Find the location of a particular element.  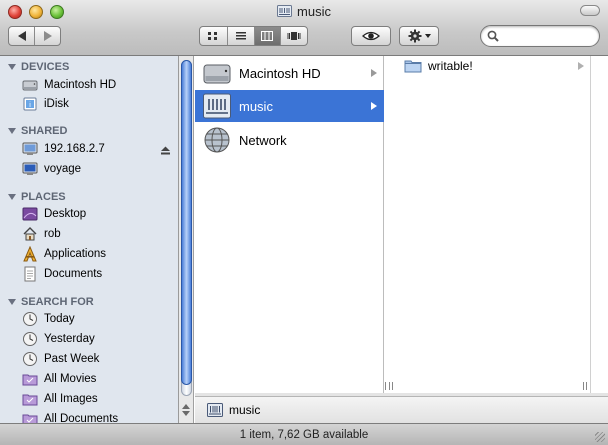

icon-view-button is located at coordinates (213, 36).